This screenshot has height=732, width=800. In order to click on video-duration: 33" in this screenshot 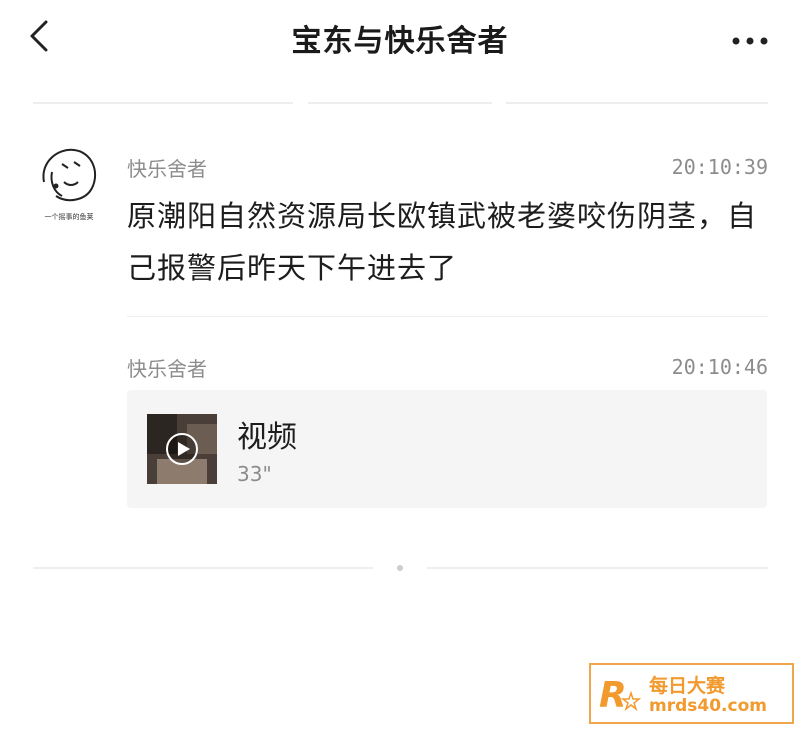, I will do `click(254, 474)`.